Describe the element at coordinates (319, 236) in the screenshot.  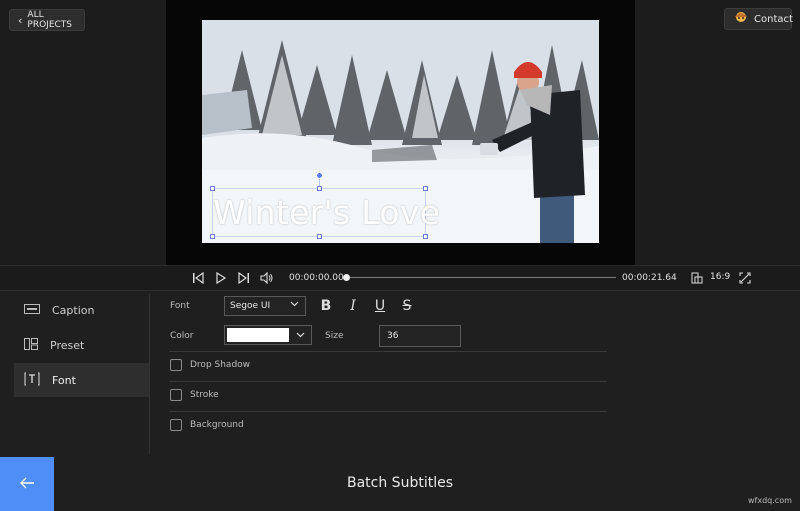
I see `resize-handle-bottom` at that location.